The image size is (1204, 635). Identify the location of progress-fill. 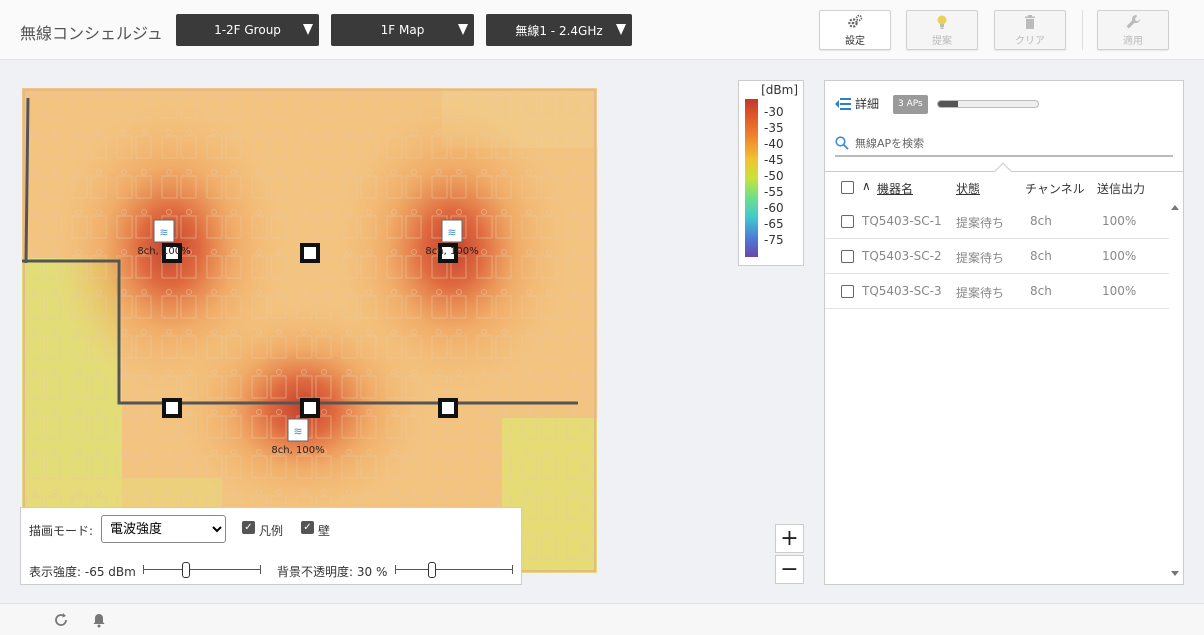
(948, 104).